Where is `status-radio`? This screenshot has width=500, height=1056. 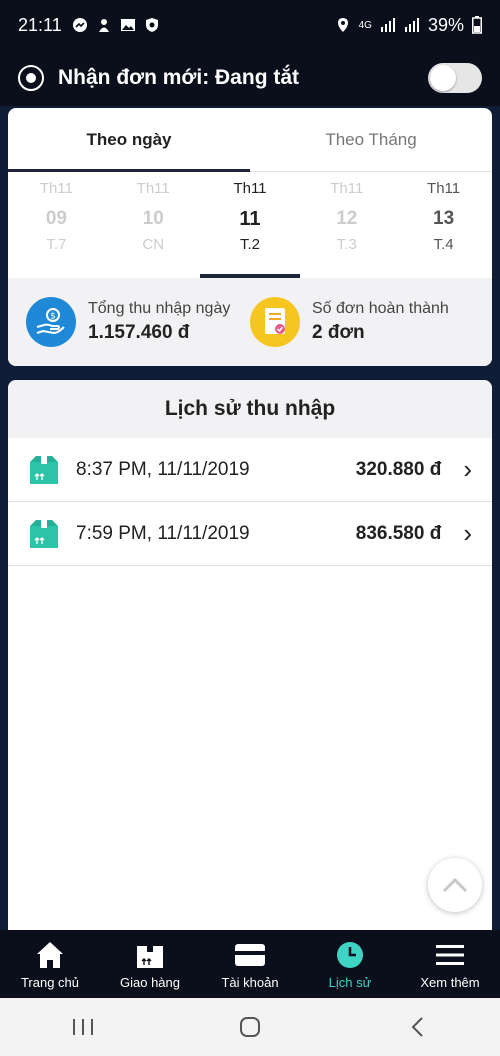 status-radio is located at coordinates (31, 78).